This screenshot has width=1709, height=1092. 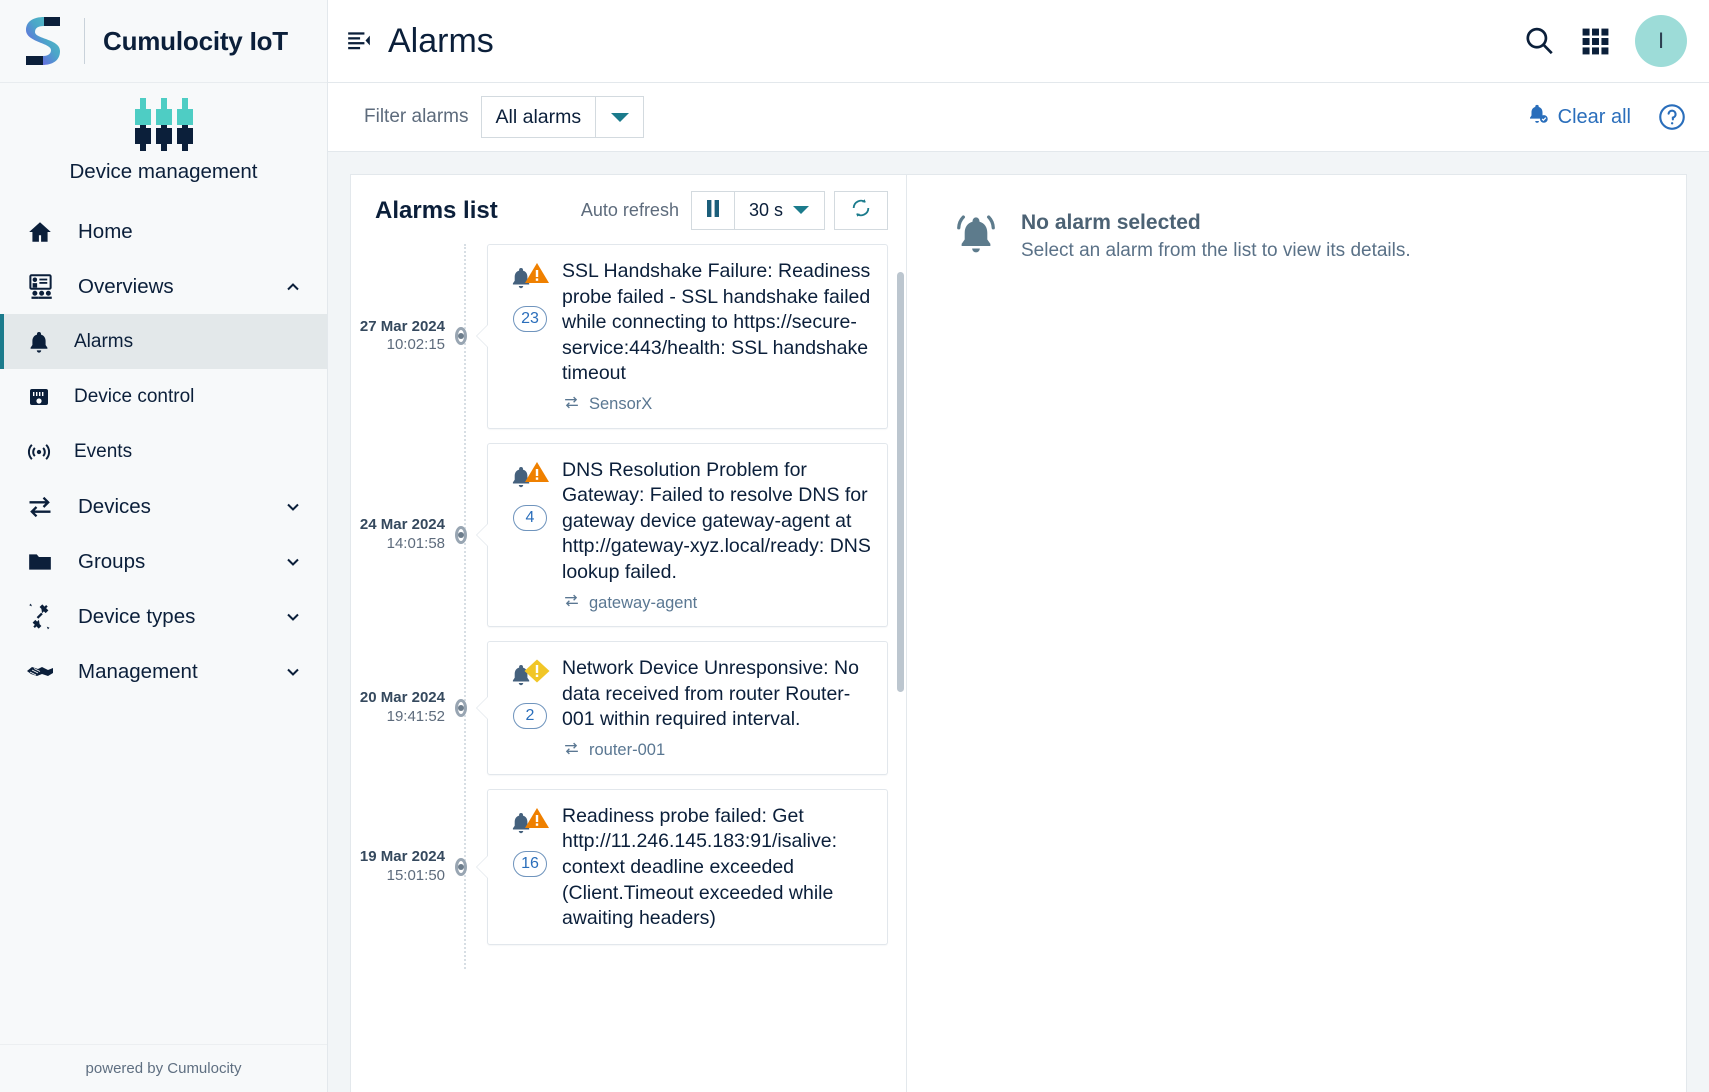 I want to click on alarm-source-label: gateway-agent, so click(x=643, y=602).